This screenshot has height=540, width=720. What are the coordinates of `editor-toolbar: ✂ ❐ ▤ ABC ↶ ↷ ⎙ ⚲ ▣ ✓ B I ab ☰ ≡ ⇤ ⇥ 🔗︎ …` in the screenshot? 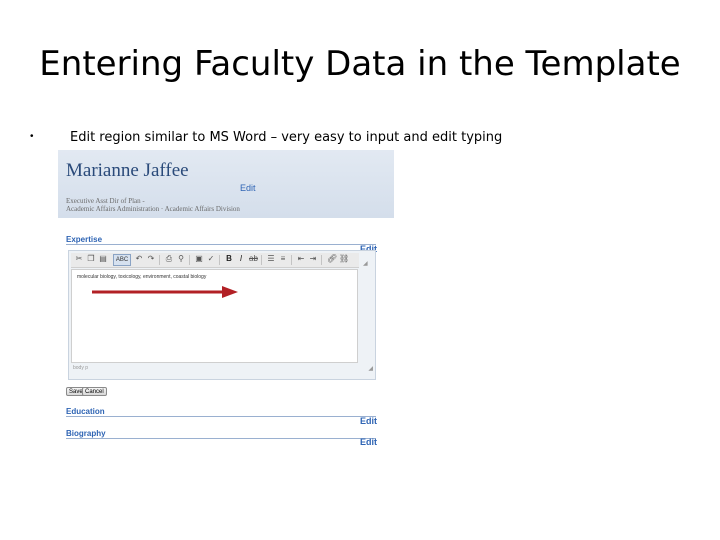 It's located at (215, 260).